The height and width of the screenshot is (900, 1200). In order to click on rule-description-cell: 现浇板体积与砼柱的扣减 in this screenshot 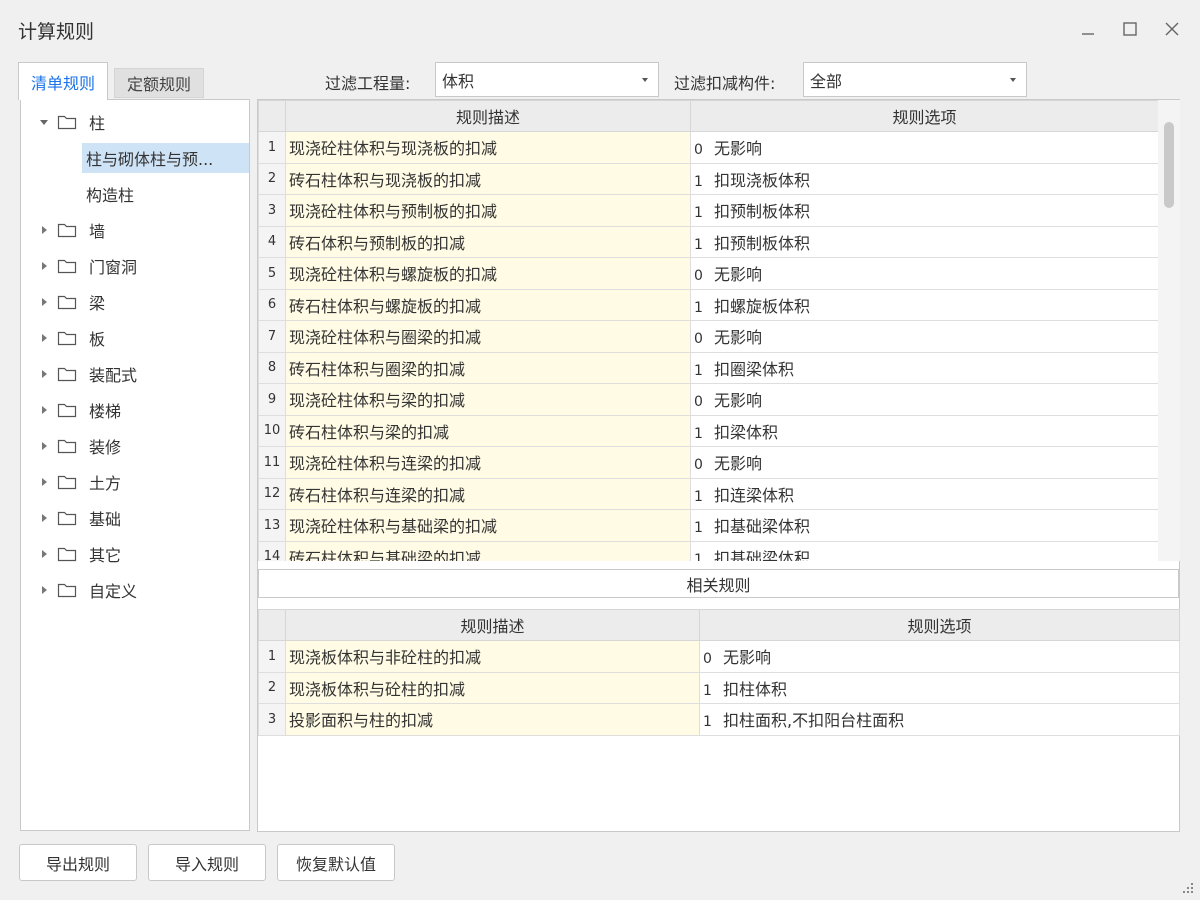, I will do `click(492, 687)`.